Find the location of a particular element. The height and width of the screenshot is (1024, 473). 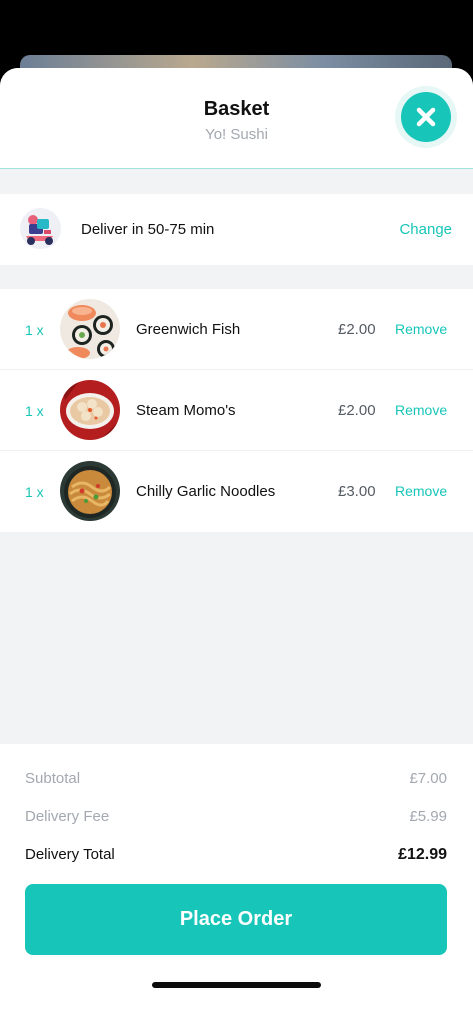

close-icon is located at coordinates (426, 117).